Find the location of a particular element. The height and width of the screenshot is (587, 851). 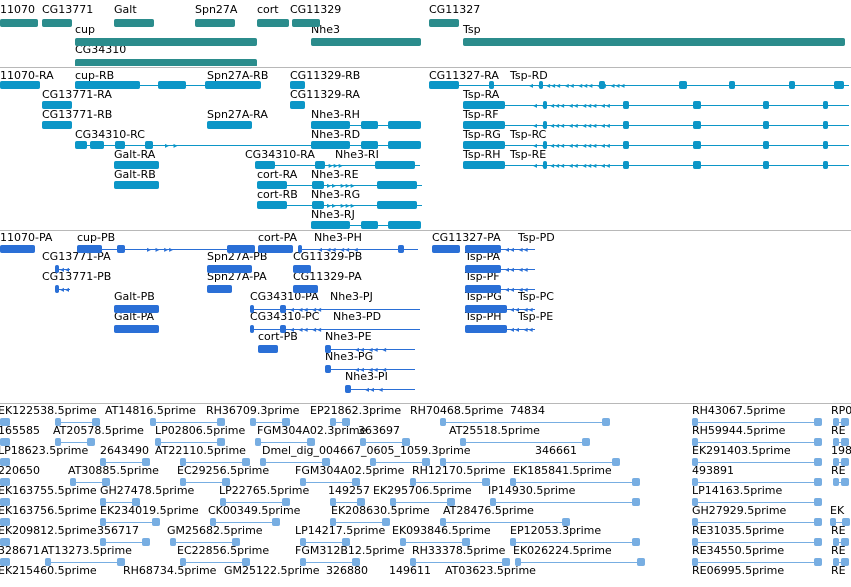

feature-label: AT30885.5prime is located at coordinates (113, 470).